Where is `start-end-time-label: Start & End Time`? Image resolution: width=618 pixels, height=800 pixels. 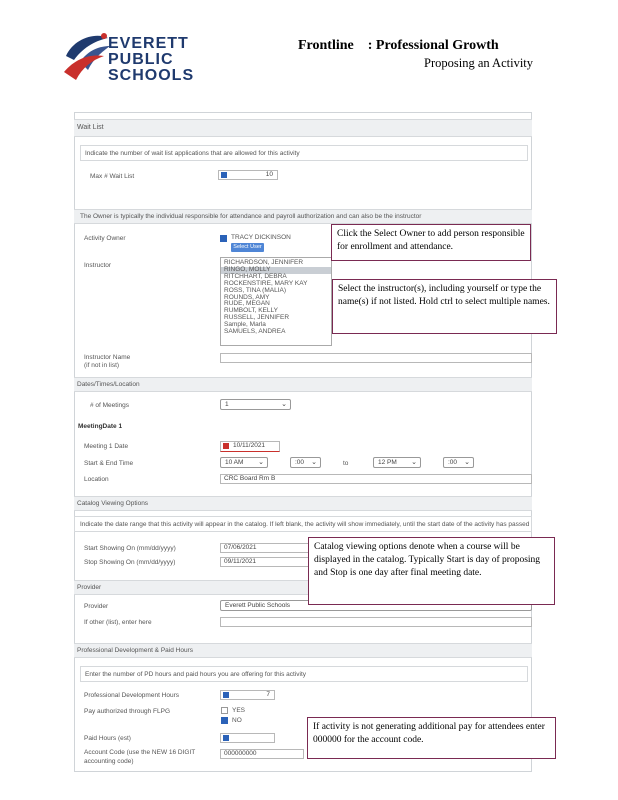
start-end-time-label: Start & End Time is located at coordinates (109, 463).